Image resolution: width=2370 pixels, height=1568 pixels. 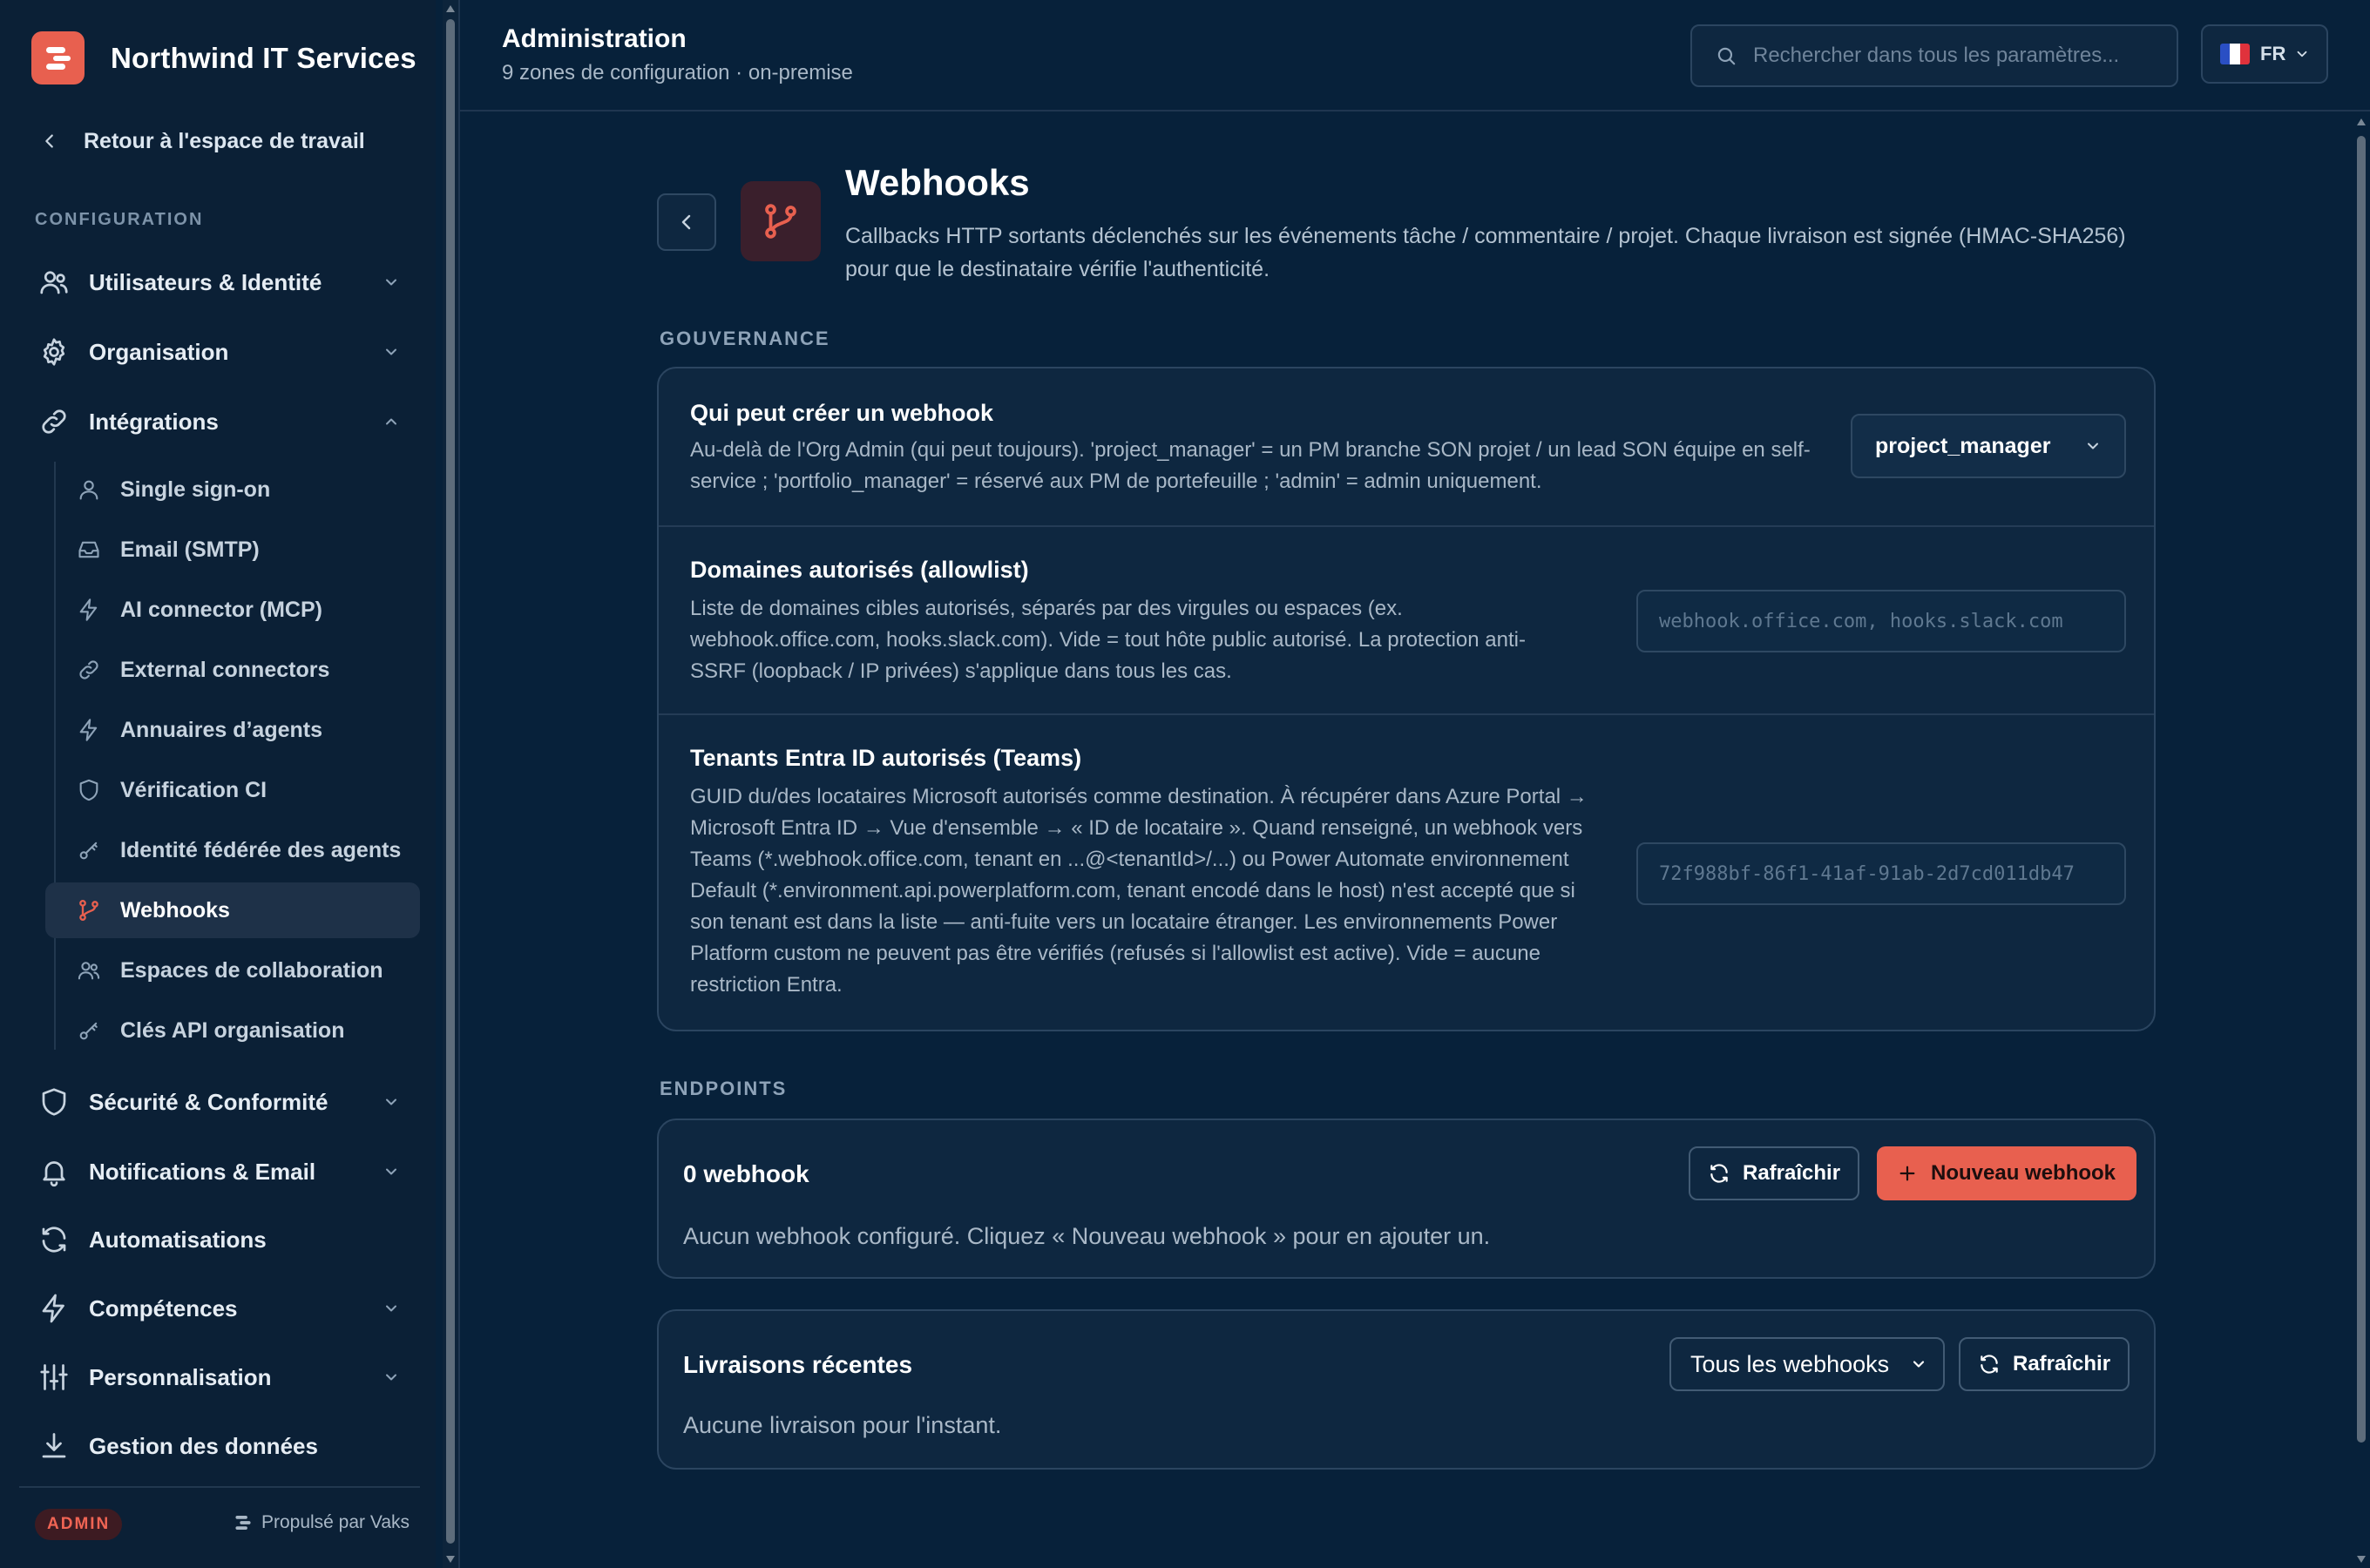 I want to click on nav-group-label: Compétences, so click(x=163, y=1307).